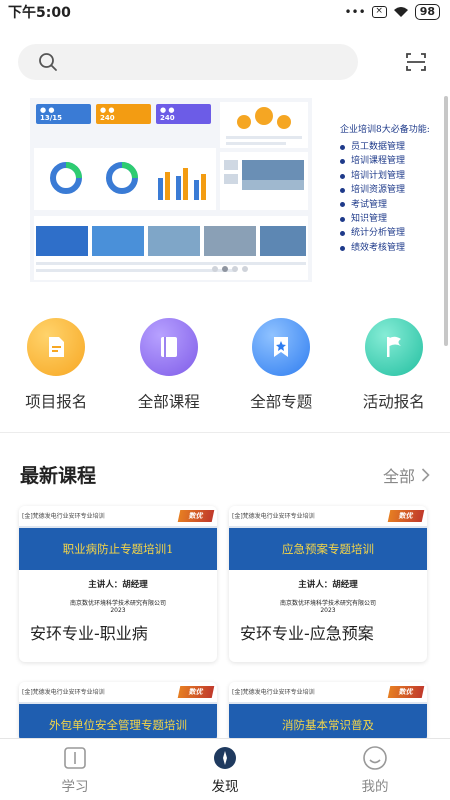 This screenshot has height=800, width=450. I want to click on quick-link-all-topics: 全部专题, so click(281, 365).